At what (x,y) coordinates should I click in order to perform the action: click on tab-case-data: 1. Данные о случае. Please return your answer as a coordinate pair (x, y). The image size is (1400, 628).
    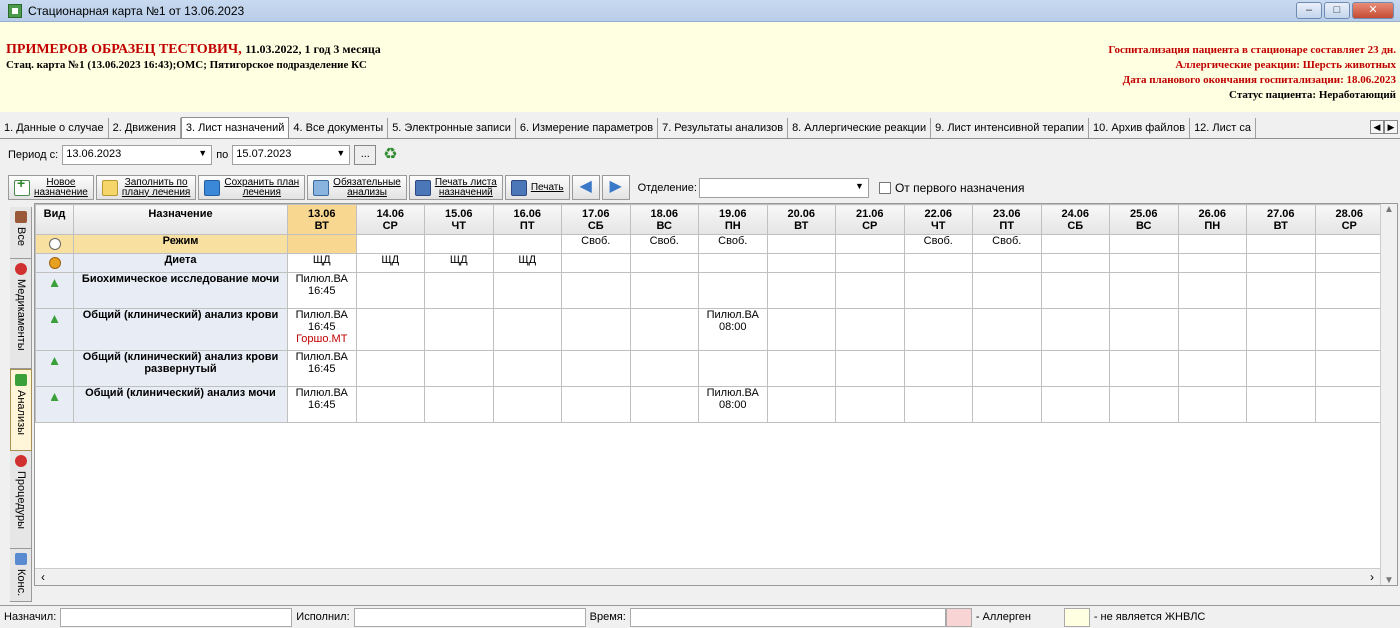
    Looking at the image, I should click on (54, 128).